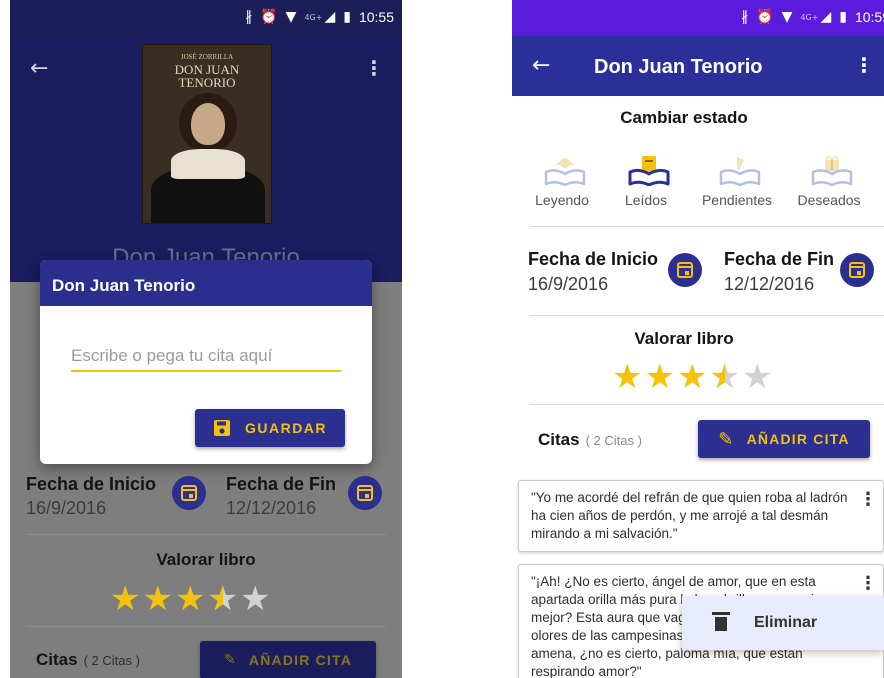 This screenshot has width=884, height=678. What do you see at coordinates (206, 18) in the screenshot?
I see `status-bar: ∦ ⏰ ▼ 4G+ ◢ ▮ 10:55` at bounding box center [206, 18].